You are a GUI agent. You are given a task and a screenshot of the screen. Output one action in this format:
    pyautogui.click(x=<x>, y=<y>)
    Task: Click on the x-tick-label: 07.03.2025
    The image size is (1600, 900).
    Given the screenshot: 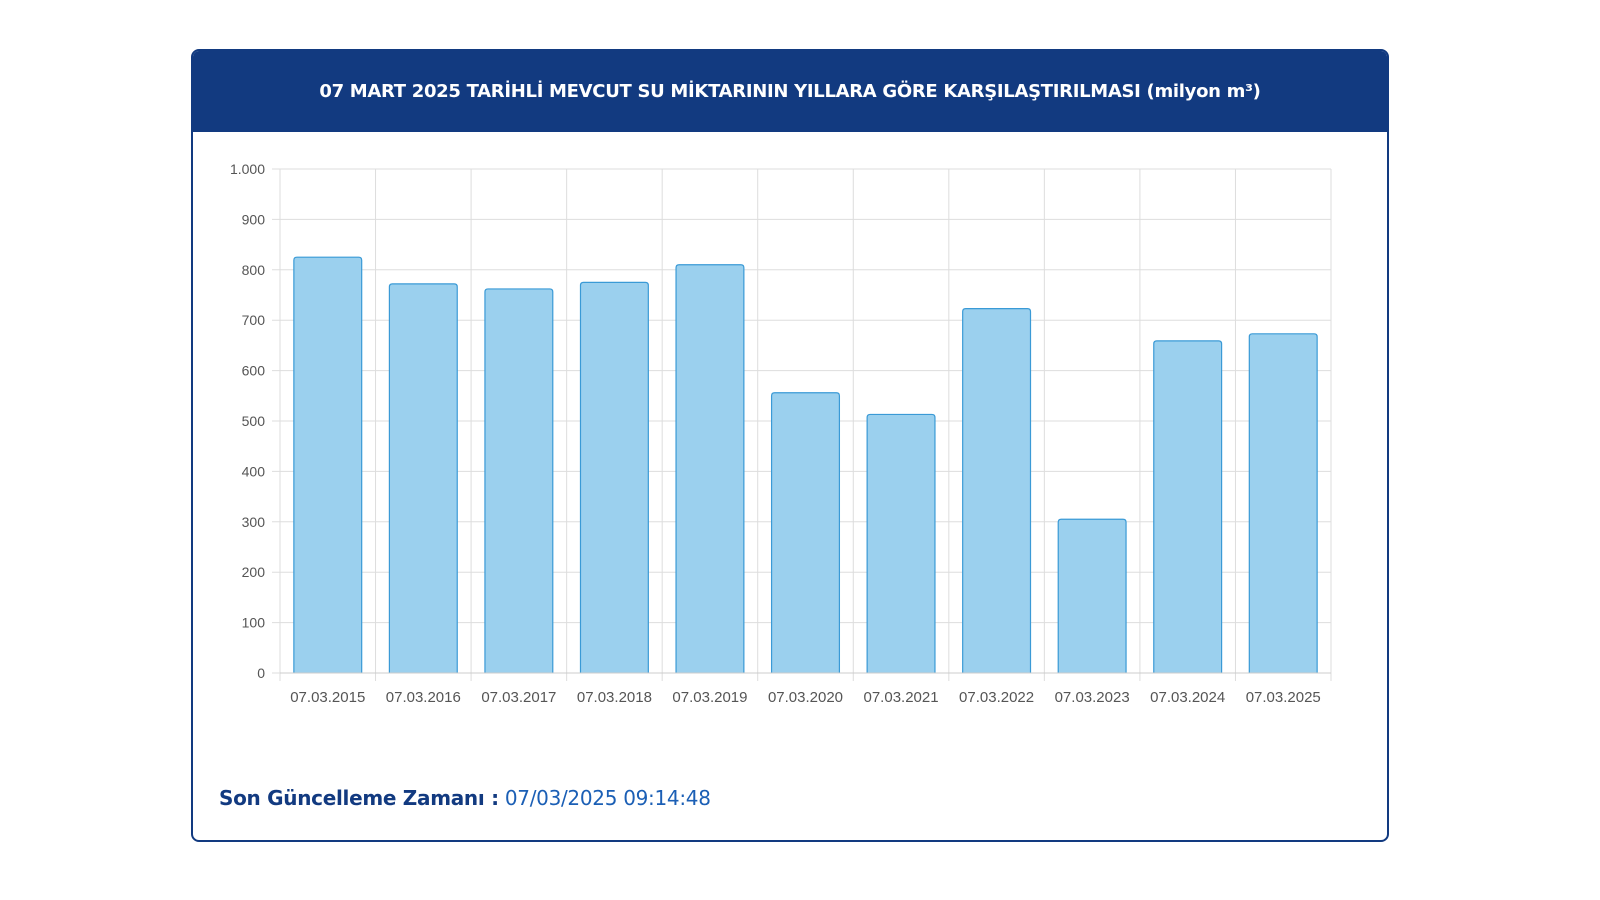 What is the action you would take?
    pyautogui.click(x=1283, y=697)
    